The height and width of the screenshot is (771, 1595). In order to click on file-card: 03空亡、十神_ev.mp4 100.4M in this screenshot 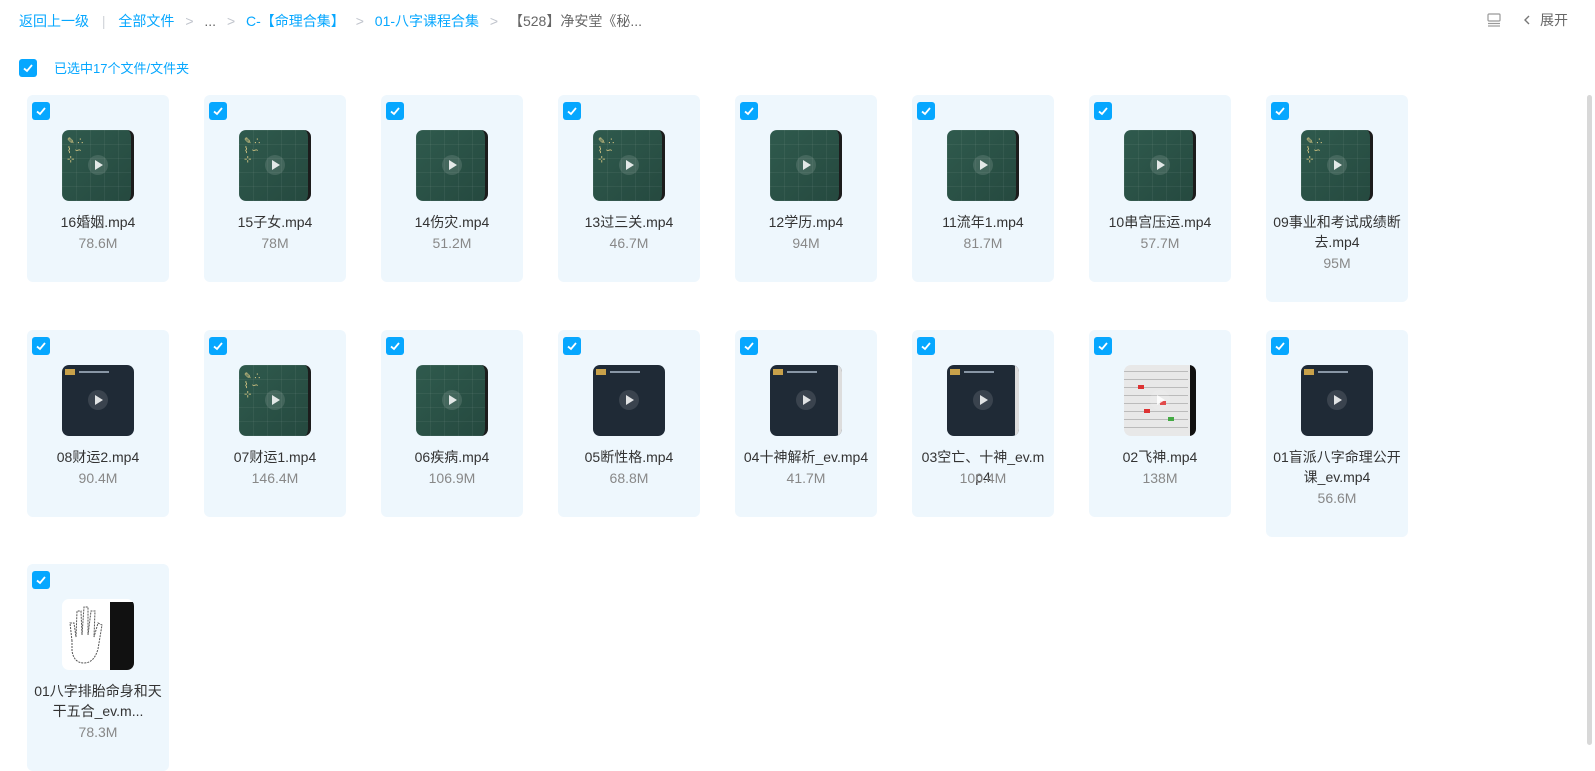, I will do `click(983, 423)`.